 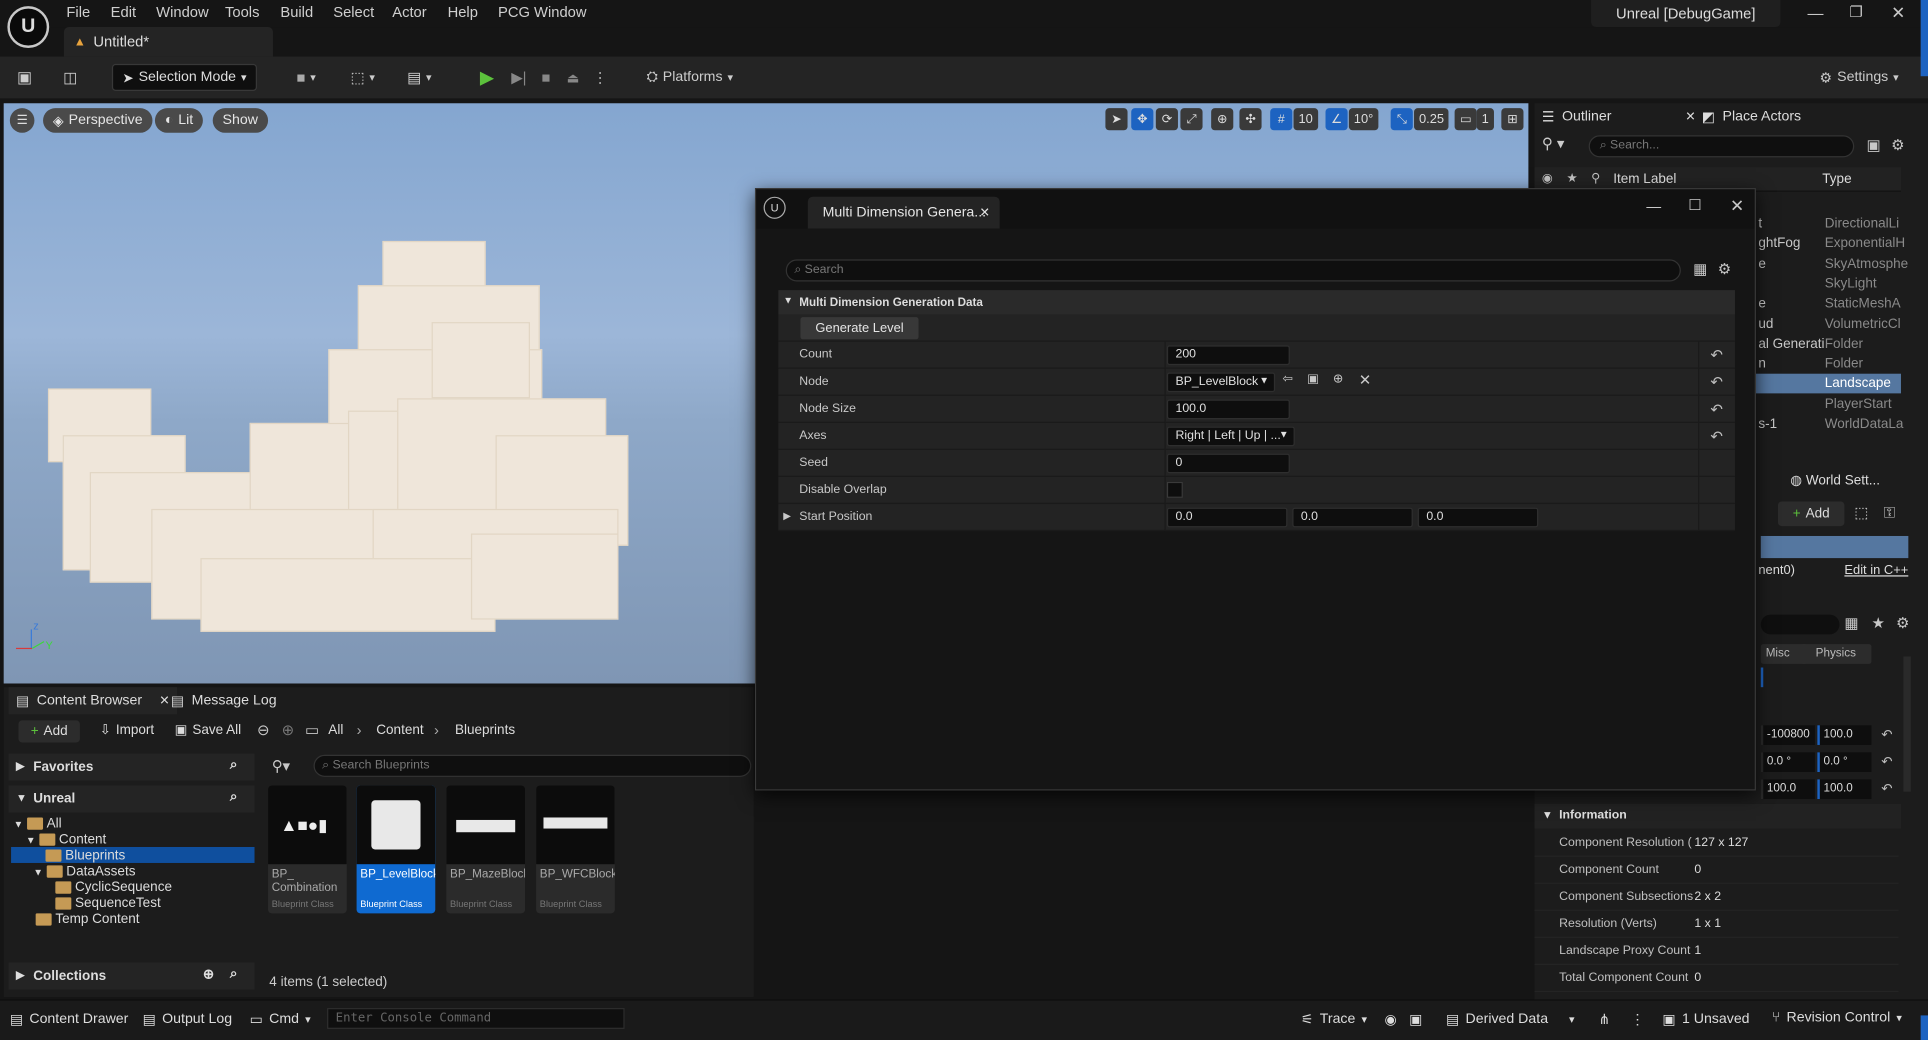 I want to click on document-tab: ▲ Untitled*, so click(x=168, y=42).